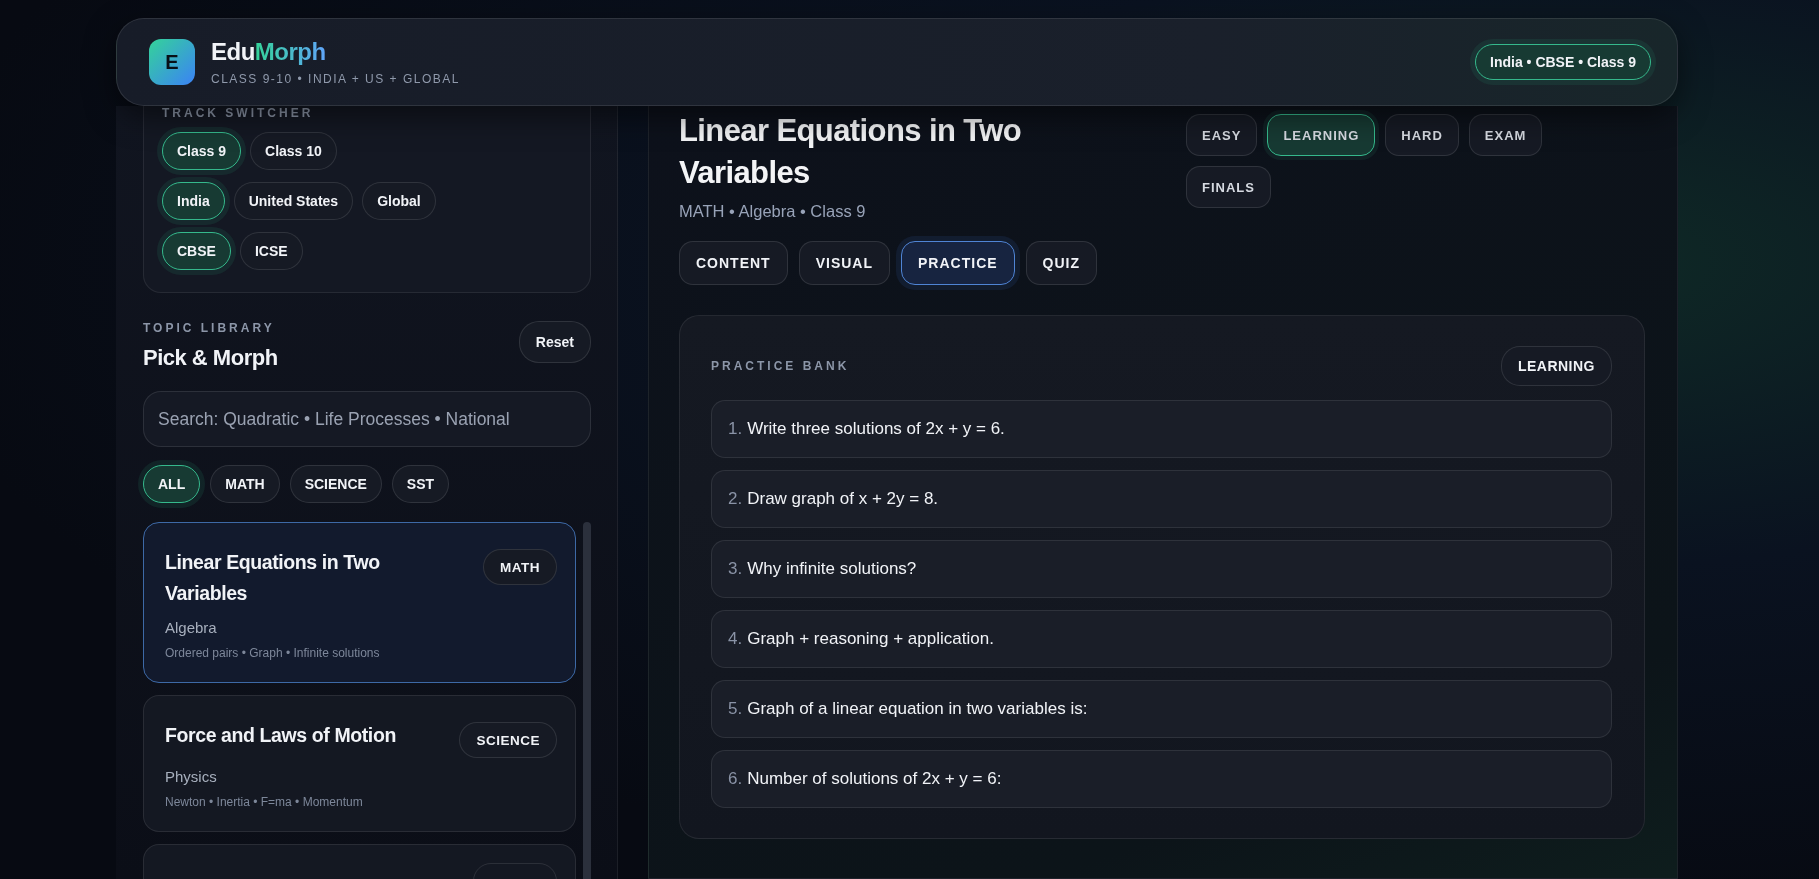  I want to click on topic-card: Linear Equations in Two Variables MATH Algebra Ordered pairs • Graph • Infinite solutions, so click(359, 602).